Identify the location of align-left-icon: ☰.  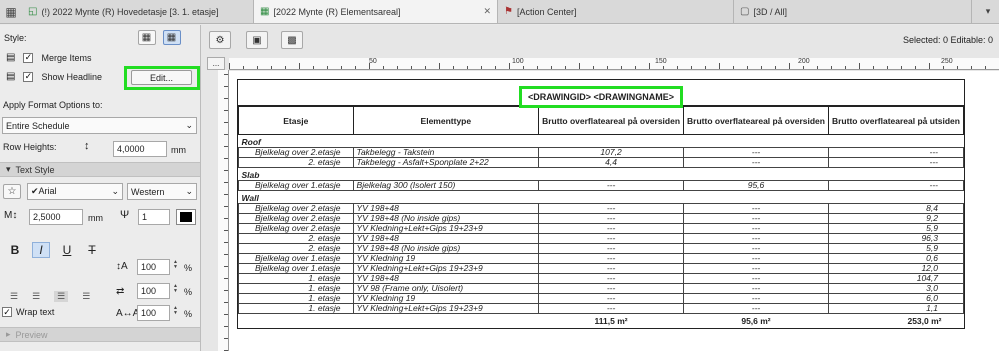
(14, 296).